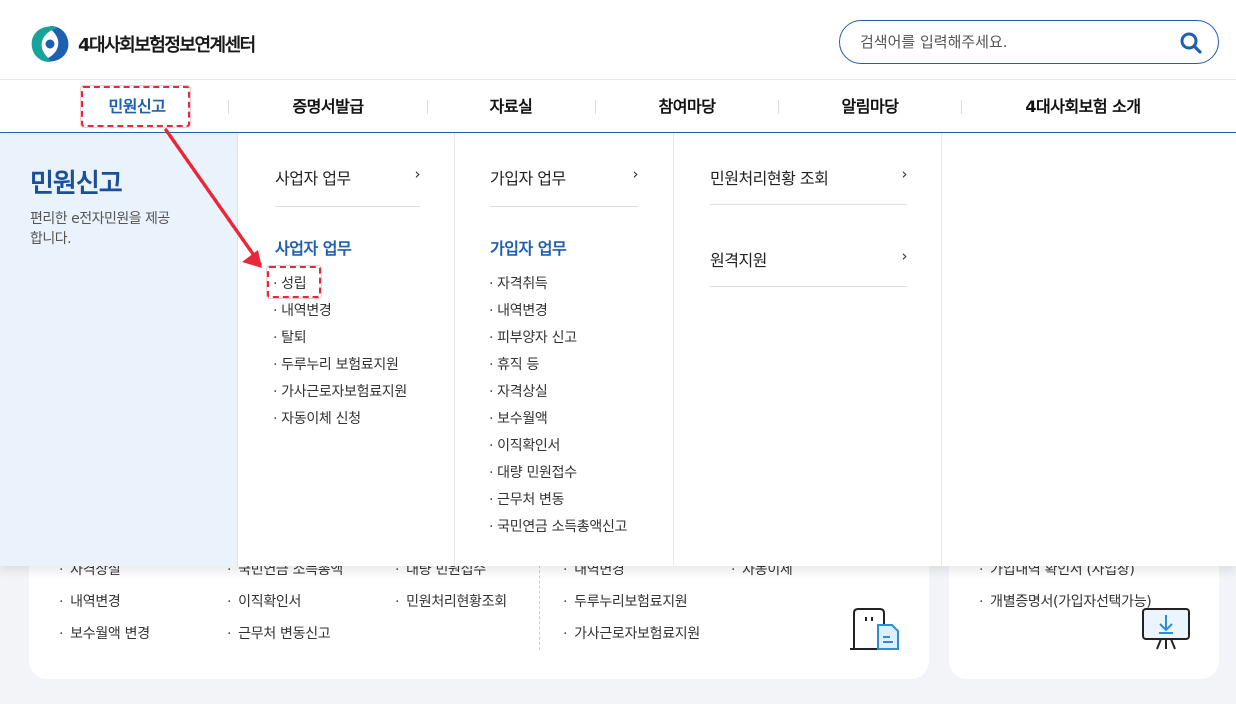 Image resolution: width=1236 pixels, height=704 pixels. Describe the element at coordinates (344, 392) in the screenshot. I see `submenu-item-label: 가사근로자보험료지원` at that location.